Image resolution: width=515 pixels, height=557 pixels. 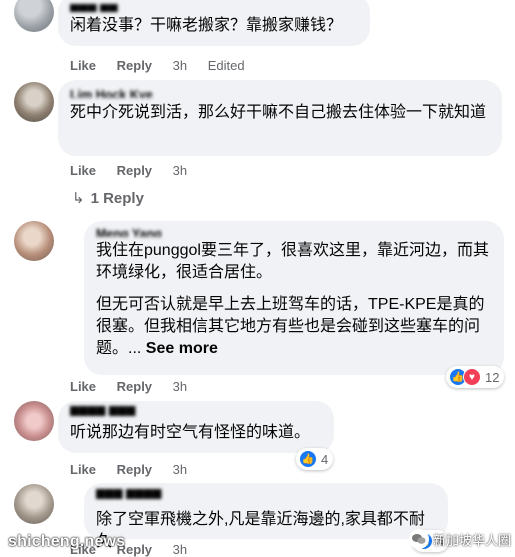 I want to click on comment-bubble: Lim Hock Kye 死中介死说到活，那么好干嘛不自己搬去住体验一下就知道, so click(x=280, y=118).